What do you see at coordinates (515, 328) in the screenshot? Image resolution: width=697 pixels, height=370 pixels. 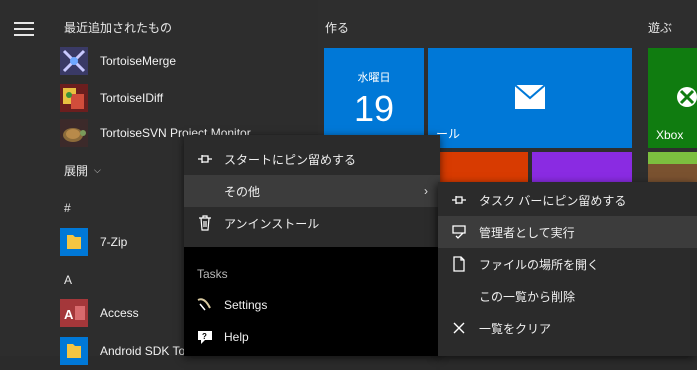 I see `clear-list-label: 一覧をクリア` at bounding box center [515, 328].